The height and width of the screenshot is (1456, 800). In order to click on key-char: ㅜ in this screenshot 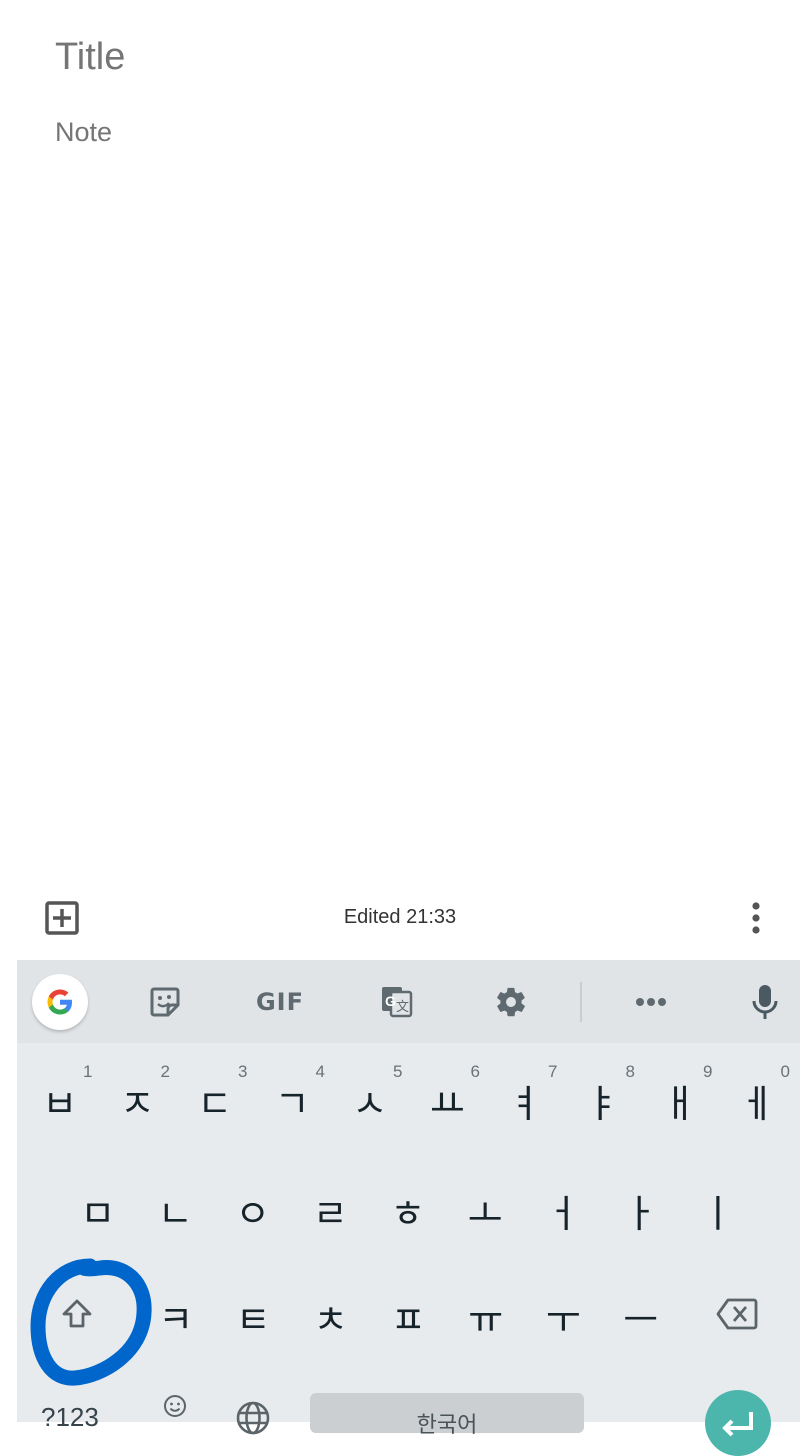, I will do `click(563, 1319)`.